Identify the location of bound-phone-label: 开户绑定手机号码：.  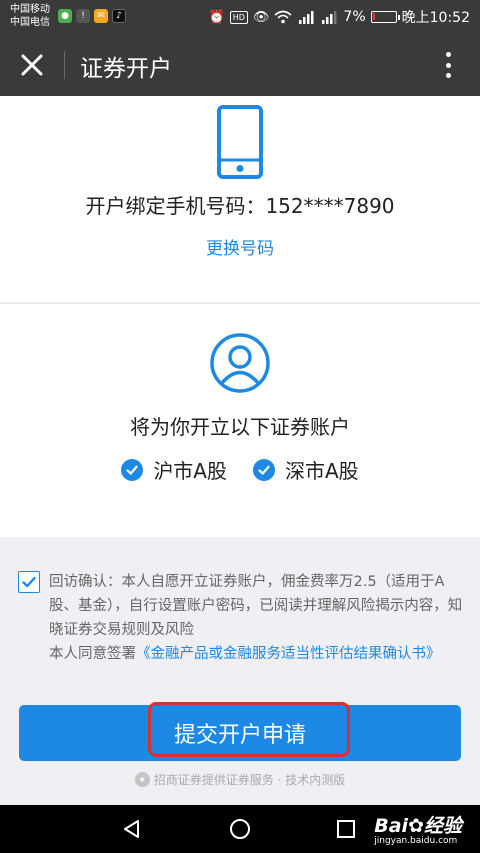
(175, 206).